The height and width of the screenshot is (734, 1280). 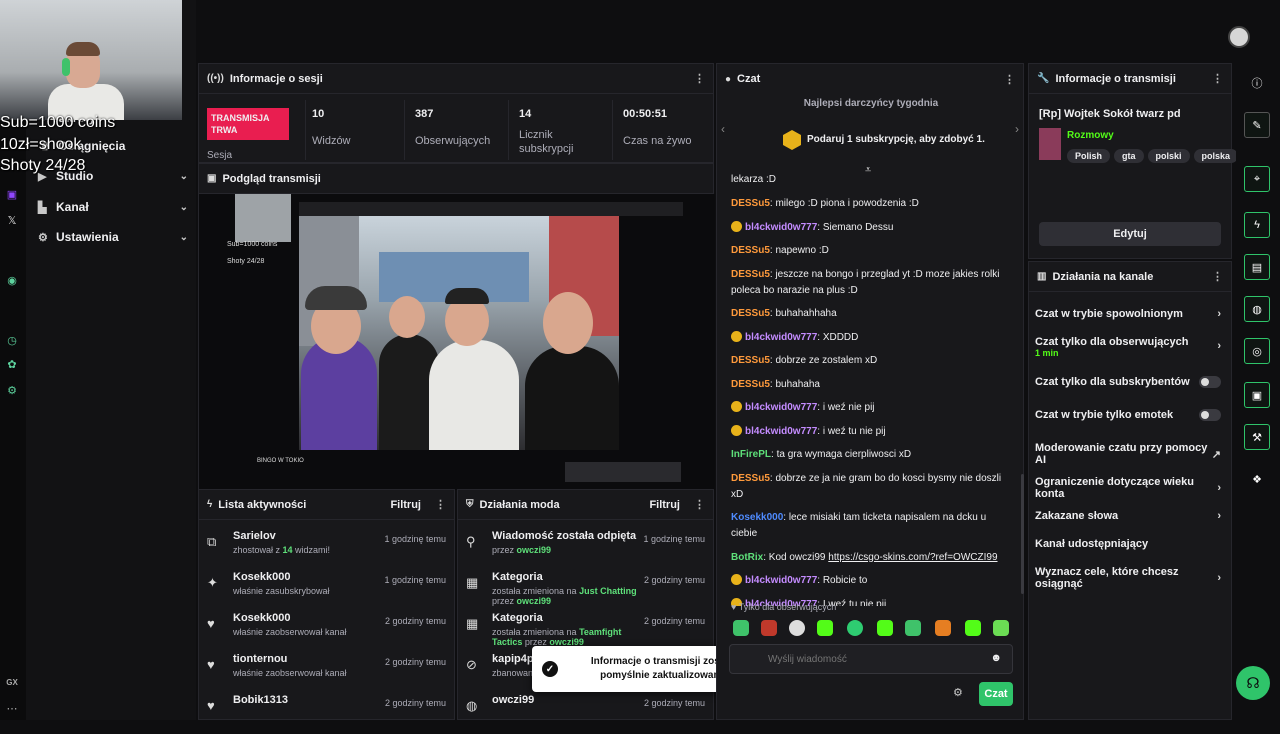 I want to click on x-icon: 𝕏, so click(x=12, y=220).